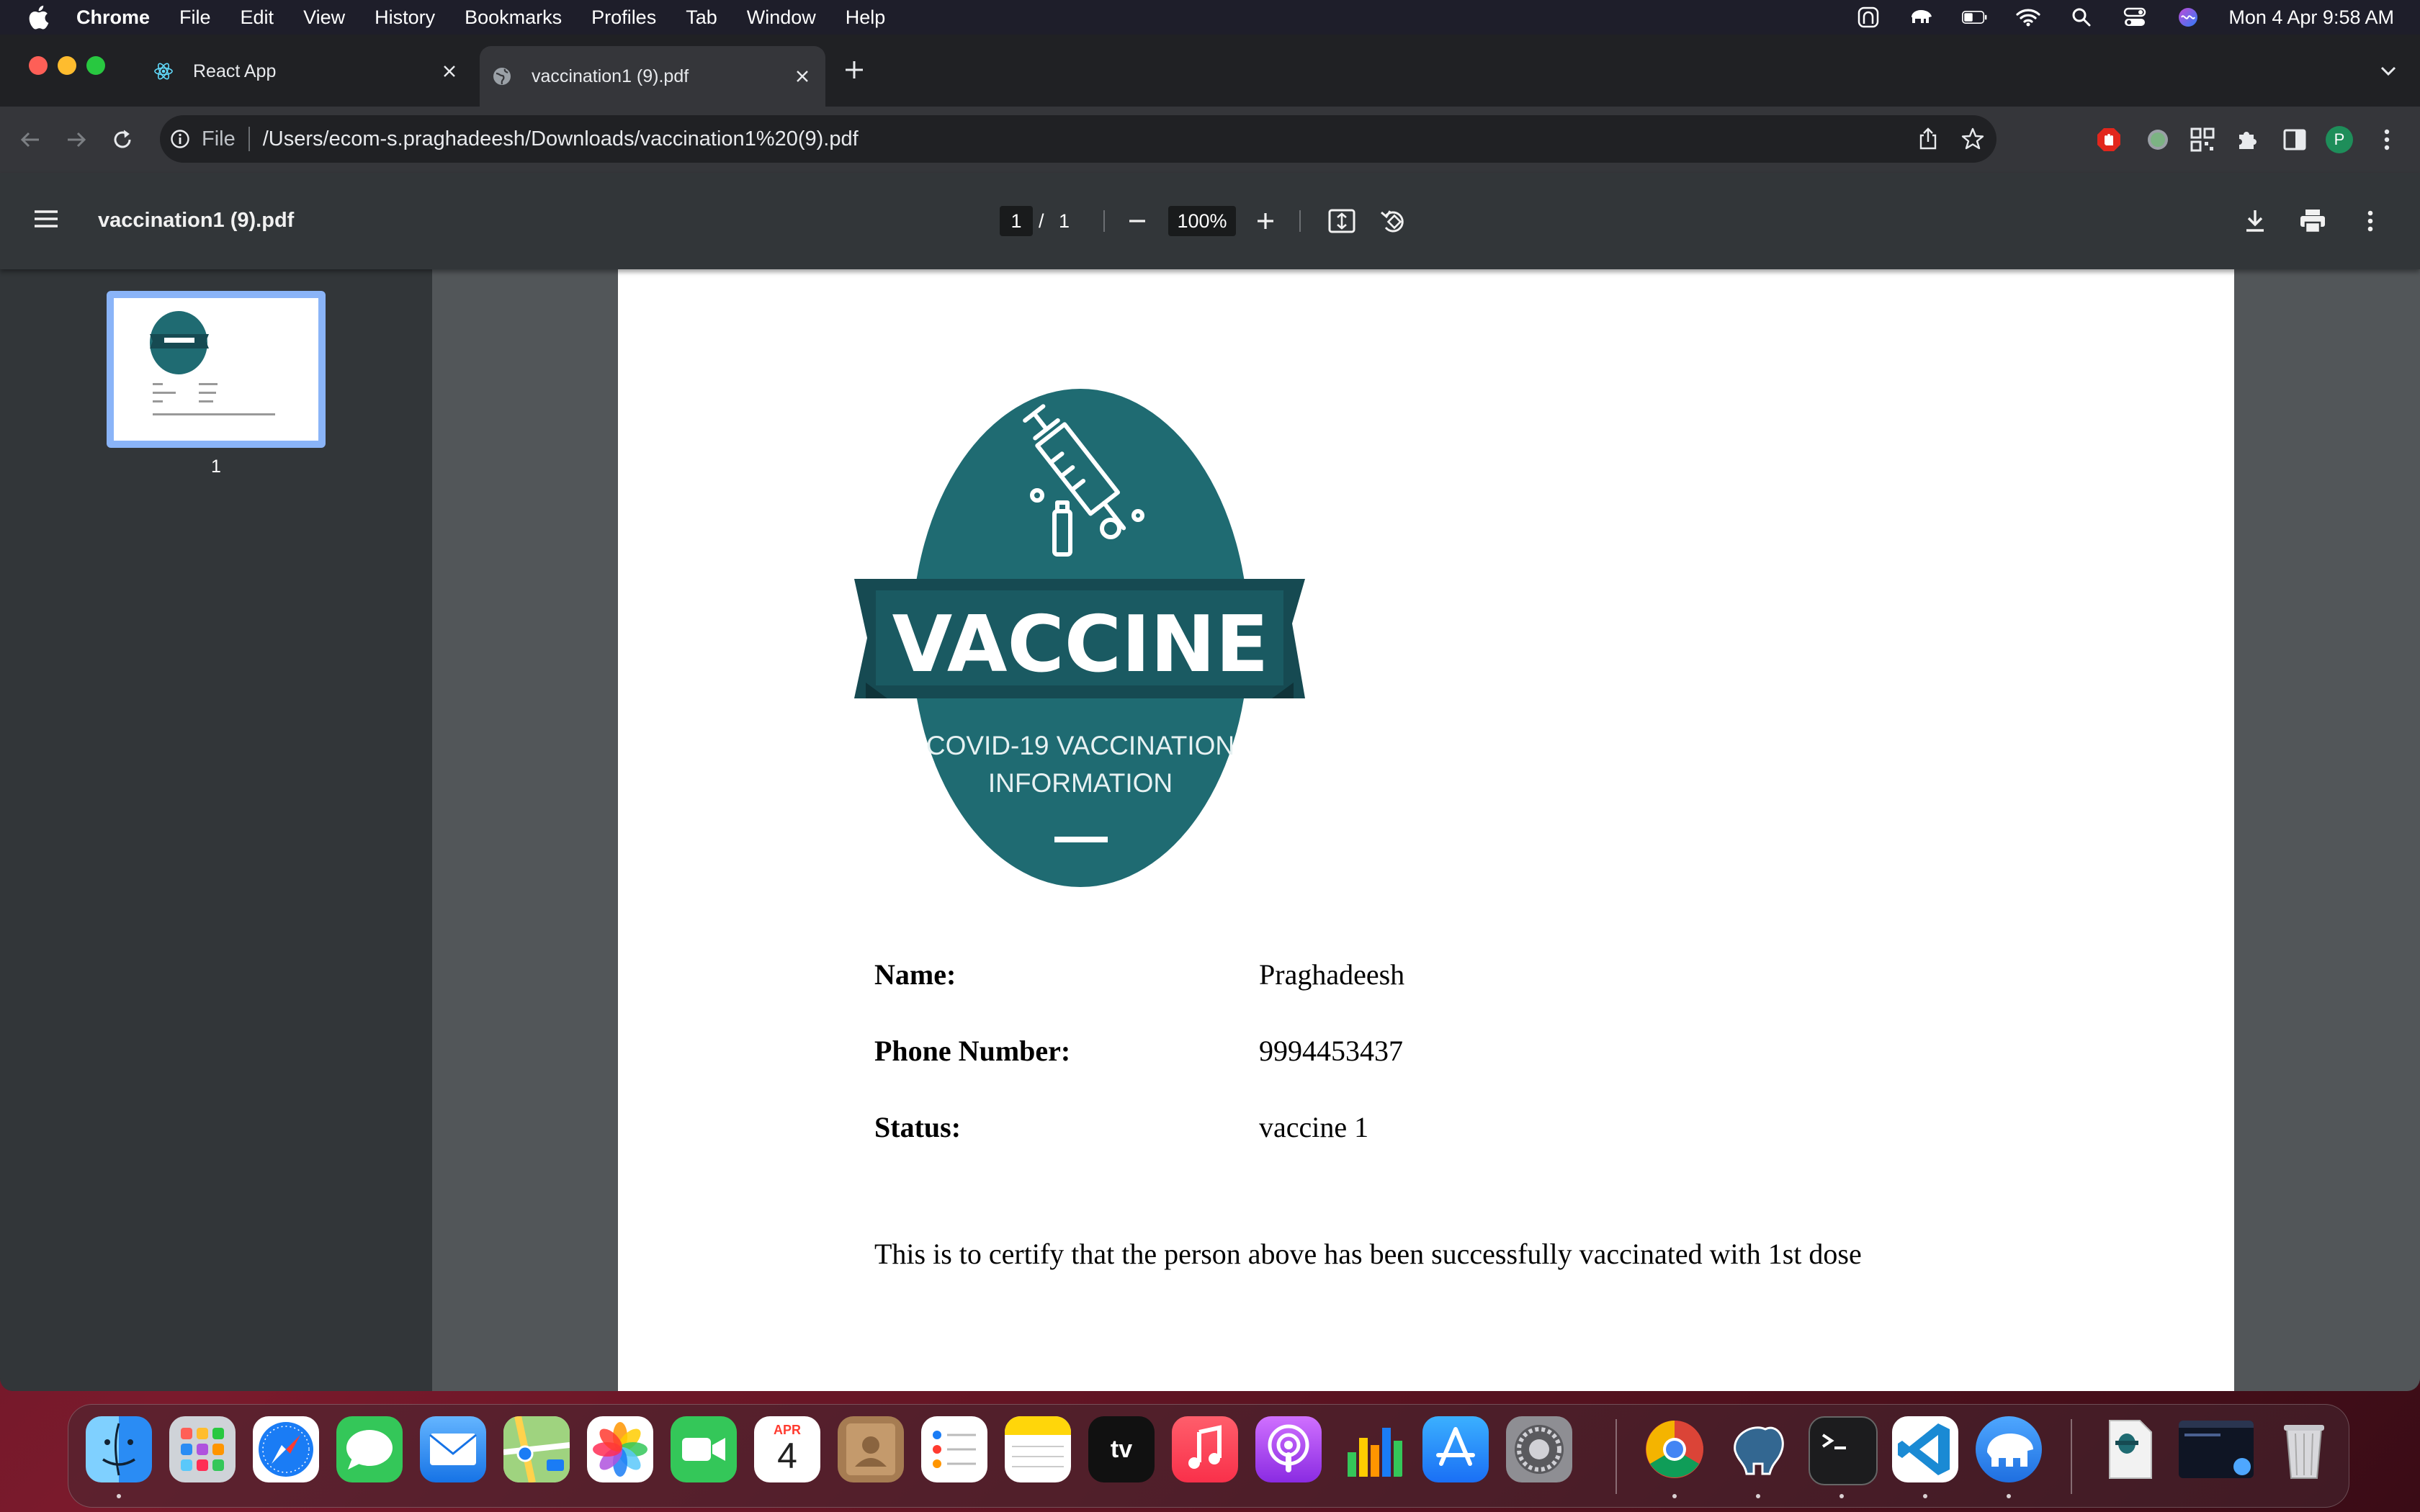 The image size is (2420, 1512). Describe the element at coordinates (954, 1449) in the screenshot. I see `reminders-icon` at that location.